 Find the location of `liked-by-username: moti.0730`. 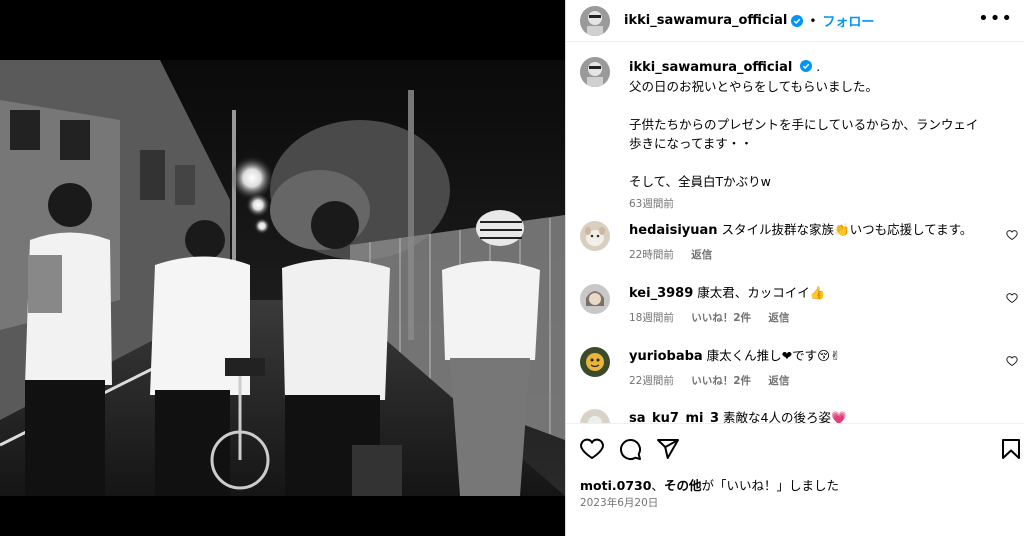

liked-by-username: moti.0730 is located at coordinates (615, 485).